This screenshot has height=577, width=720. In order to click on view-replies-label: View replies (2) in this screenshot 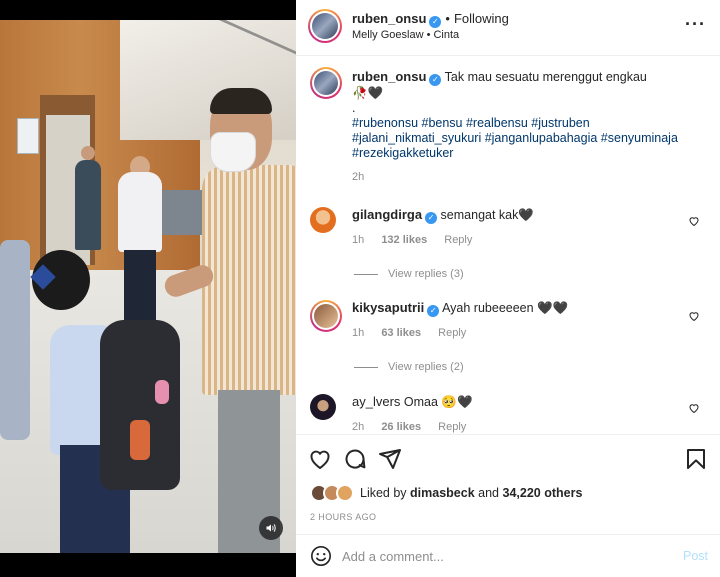, I will do `click(426, 367)`.